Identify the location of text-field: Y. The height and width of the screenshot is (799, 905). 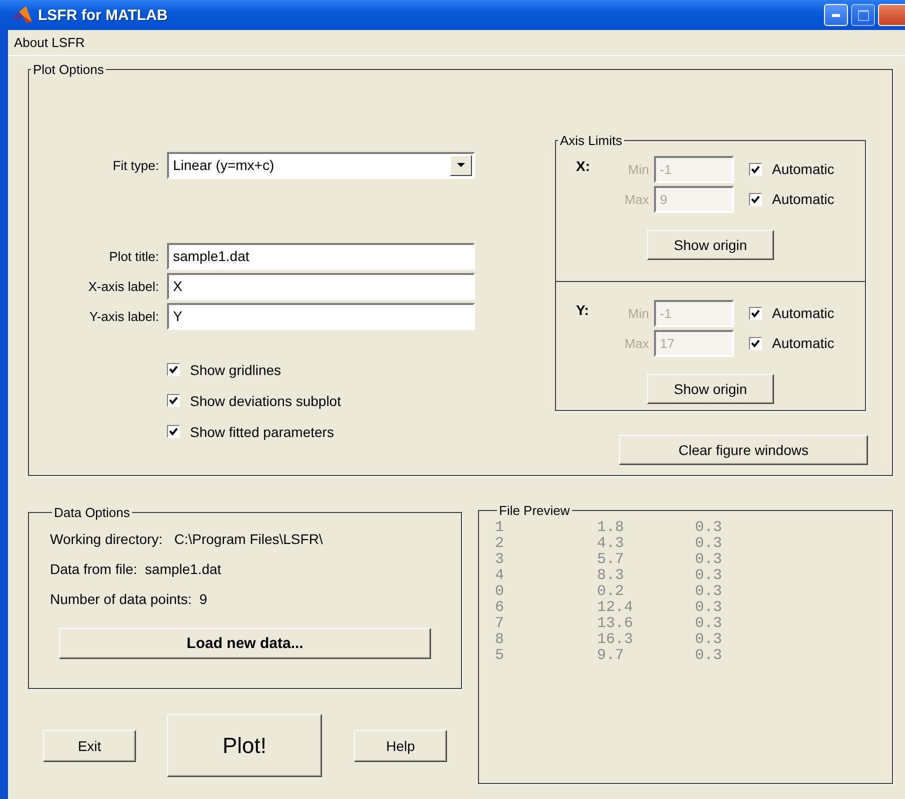
(321, 316).